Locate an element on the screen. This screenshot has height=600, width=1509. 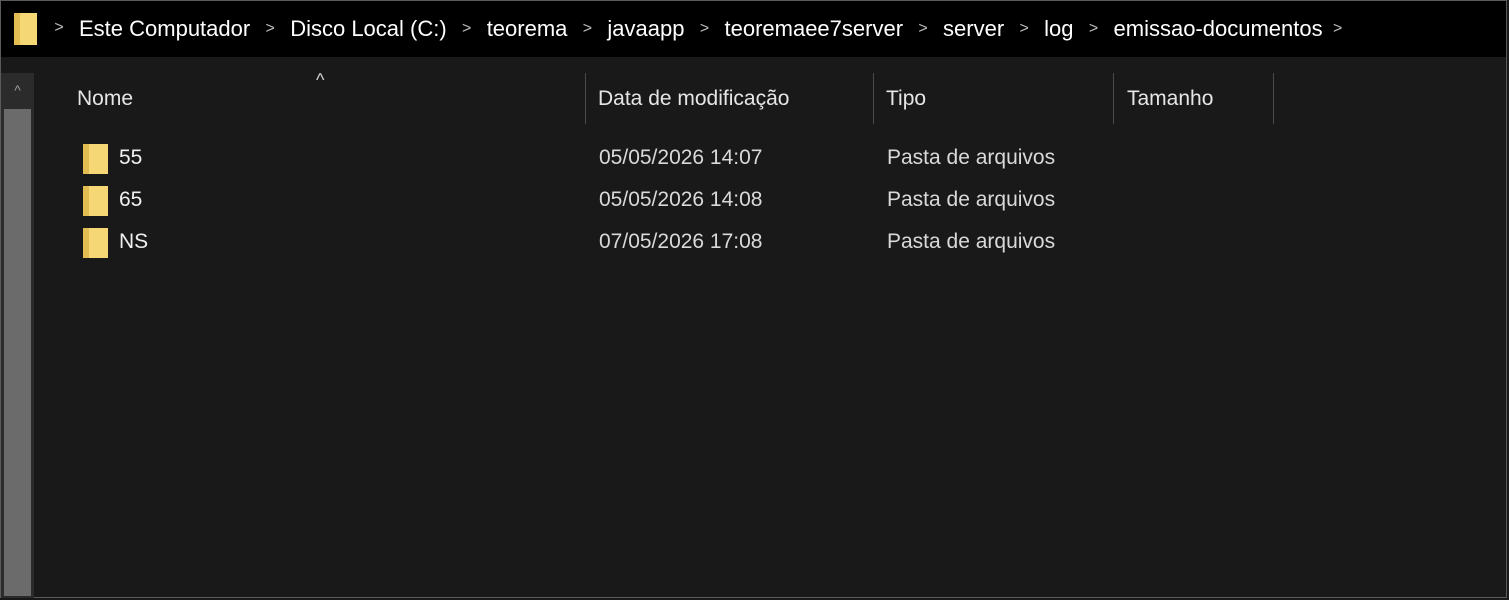
scrollbar-thumb is located at coordinates (17, 352).